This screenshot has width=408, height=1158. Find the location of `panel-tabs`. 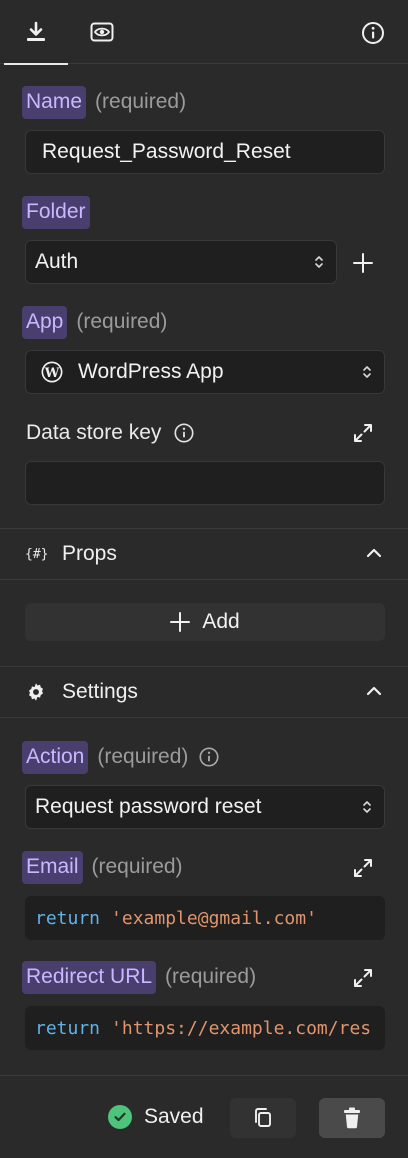

panel-tabs is located at coordinates (204, 32).